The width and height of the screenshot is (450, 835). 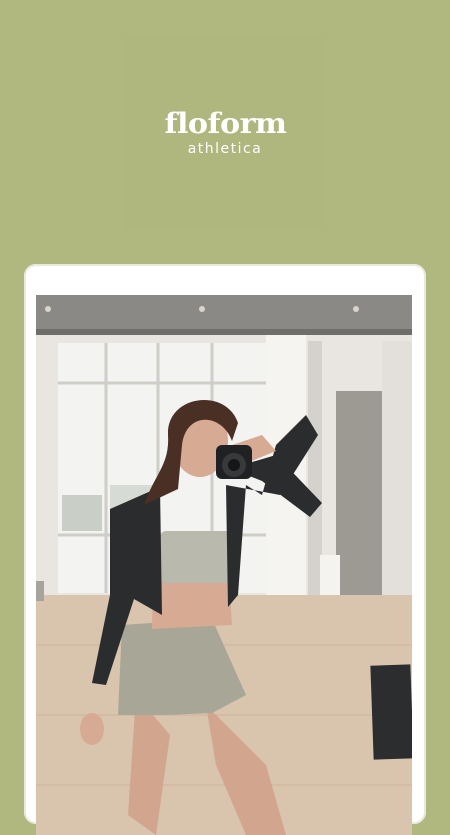 I want to click on logo: floform athletica, so click(x=225, y=132).